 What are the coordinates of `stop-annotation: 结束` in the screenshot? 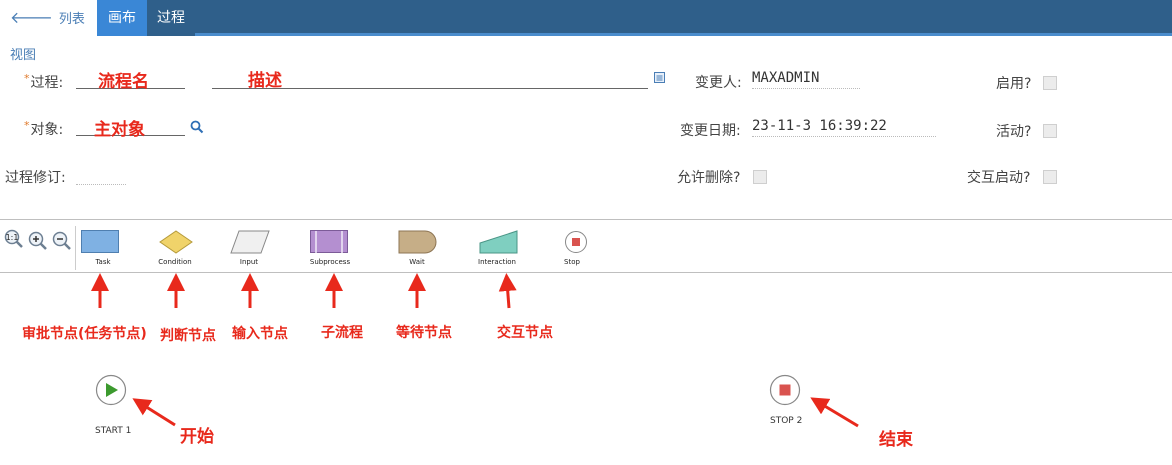 It's located at (896, 440).